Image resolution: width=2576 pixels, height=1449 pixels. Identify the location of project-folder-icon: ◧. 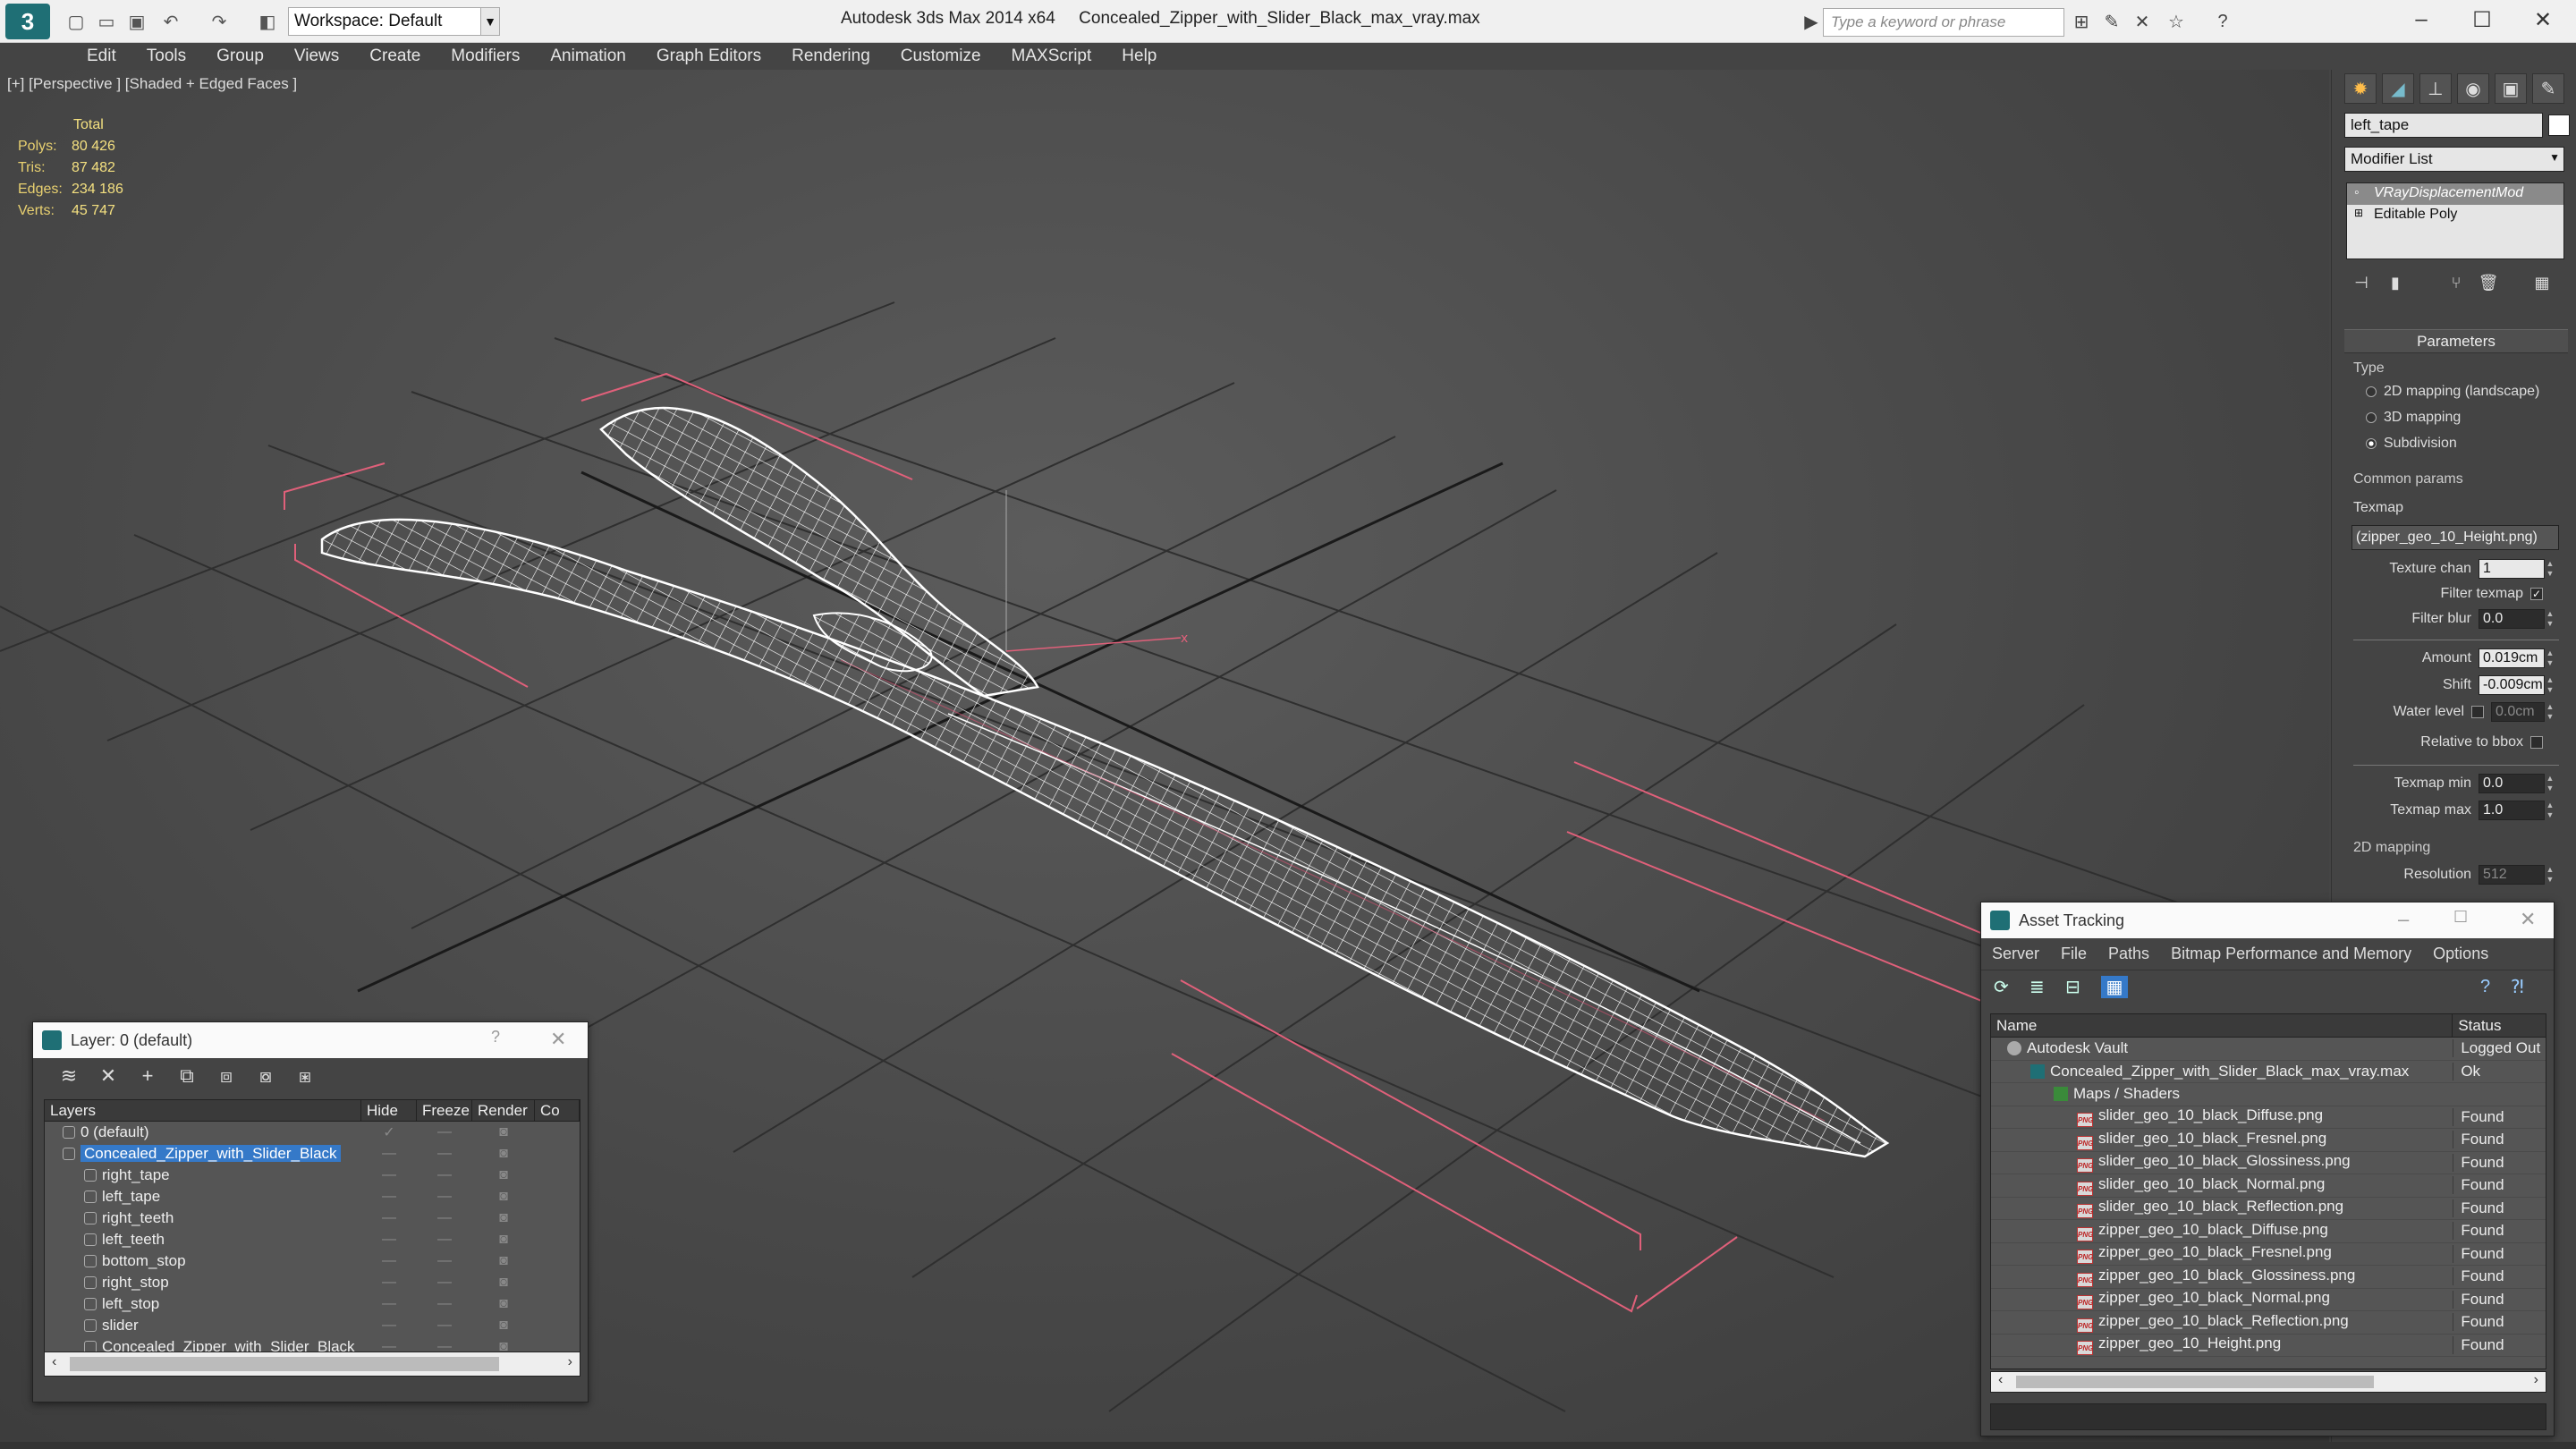
(267, 21).